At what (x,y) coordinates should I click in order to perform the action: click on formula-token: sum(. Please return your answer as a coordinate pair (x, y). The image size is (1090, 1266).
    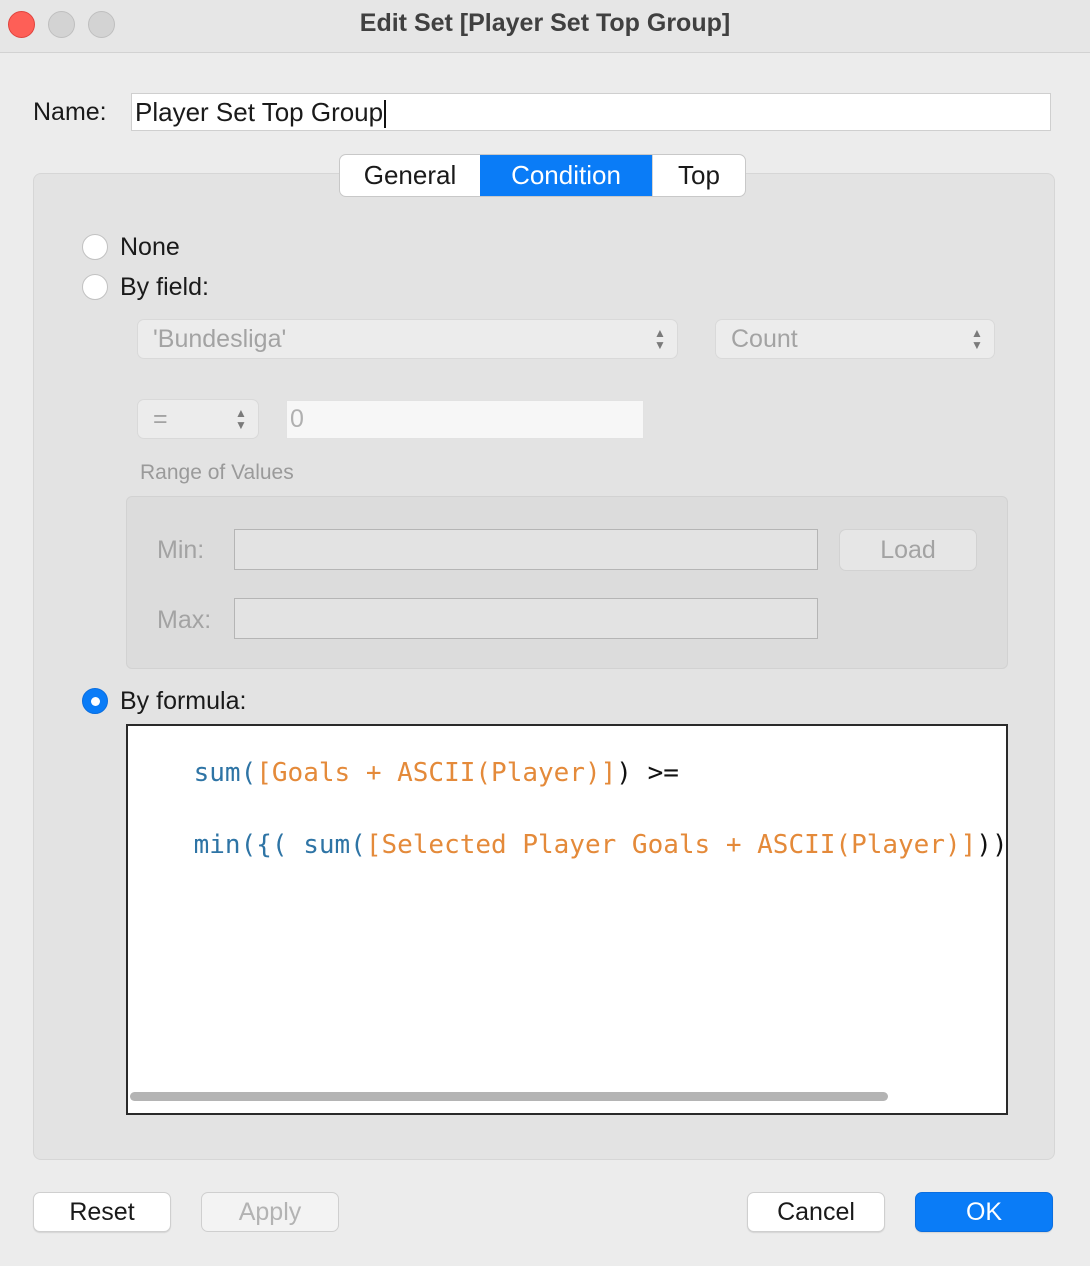
    Looking at the image, I should click on (225, 773).